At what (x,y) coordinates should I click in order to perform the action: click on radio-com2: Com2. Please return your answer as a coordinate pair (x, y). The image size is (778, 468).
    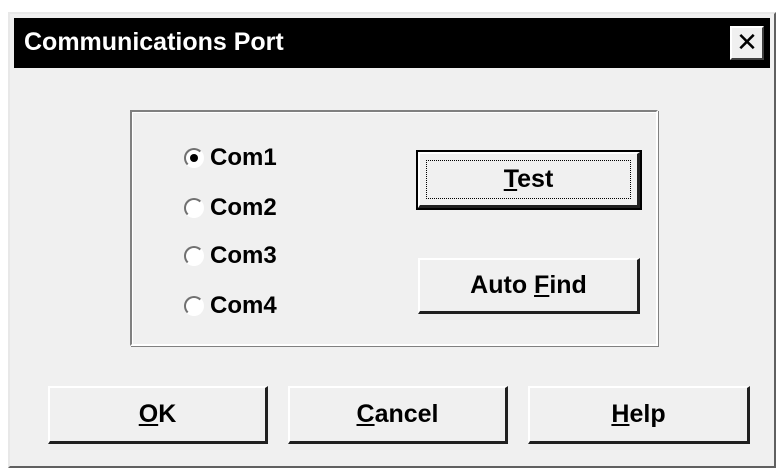
    Looking at the image, I should click on (230, 208).